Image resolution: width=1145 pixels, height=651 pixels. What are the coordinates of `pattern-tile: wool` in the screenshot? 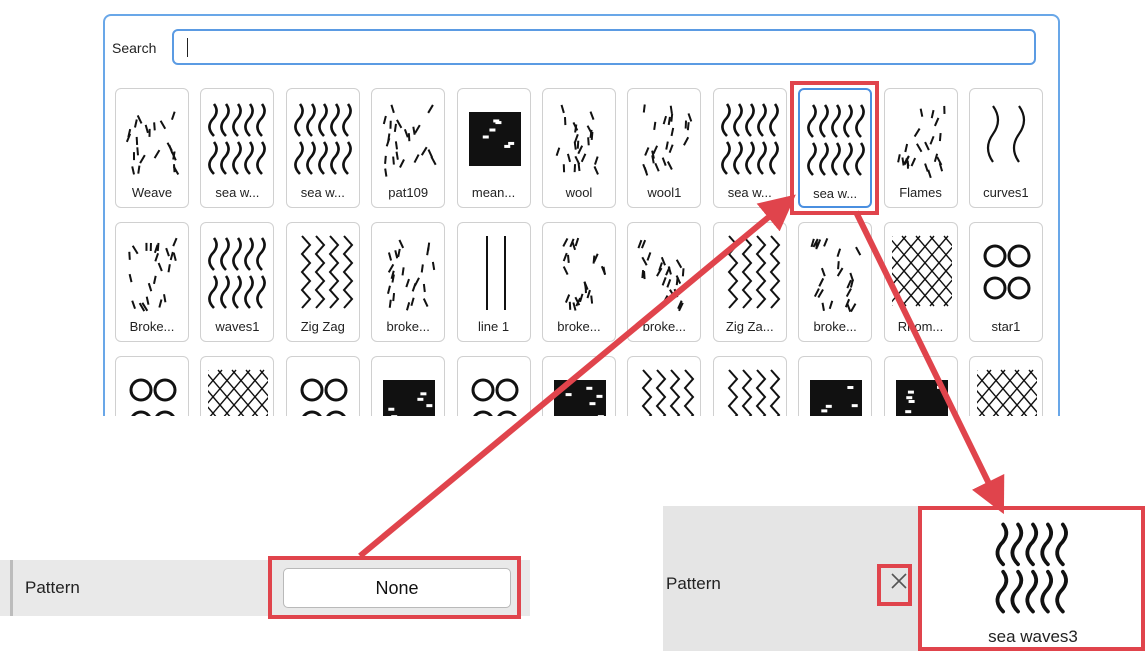 It's located at (578, 148).